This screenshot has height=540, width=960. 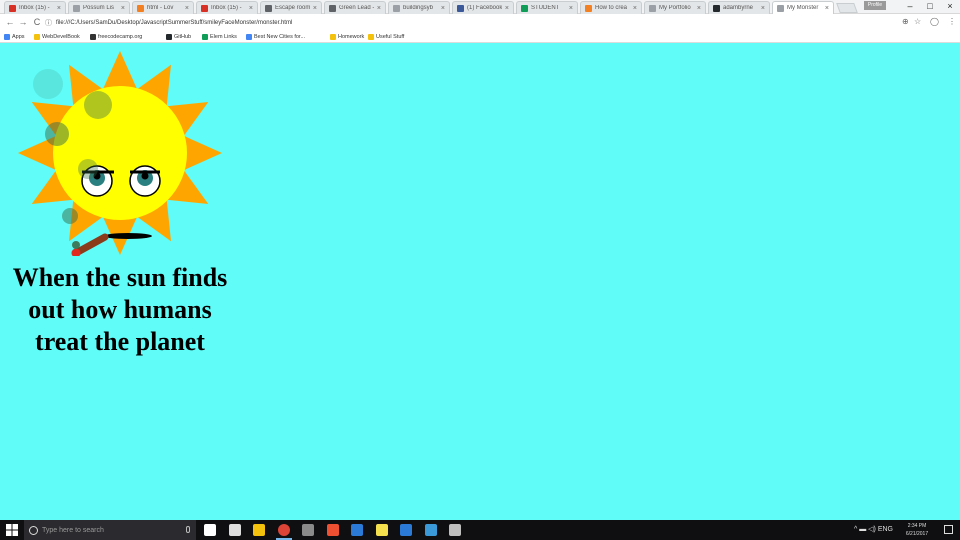 I want to click on task-view-icon, so click(x=210, y=530).